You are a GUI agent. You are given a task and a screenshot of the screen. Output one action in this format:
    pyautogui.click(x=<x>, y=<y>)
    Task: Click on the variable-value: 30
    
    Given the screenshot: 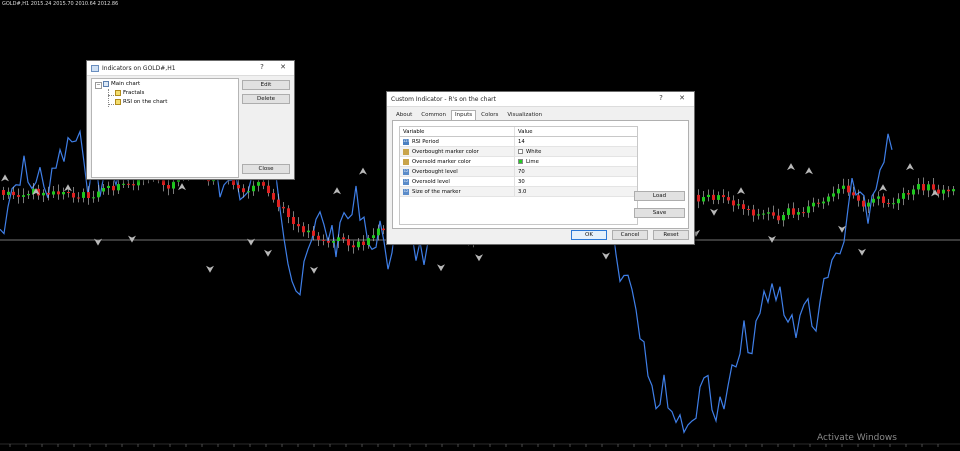 What is the action you would take?
    pyautogui.click(x=521, y=182)
    